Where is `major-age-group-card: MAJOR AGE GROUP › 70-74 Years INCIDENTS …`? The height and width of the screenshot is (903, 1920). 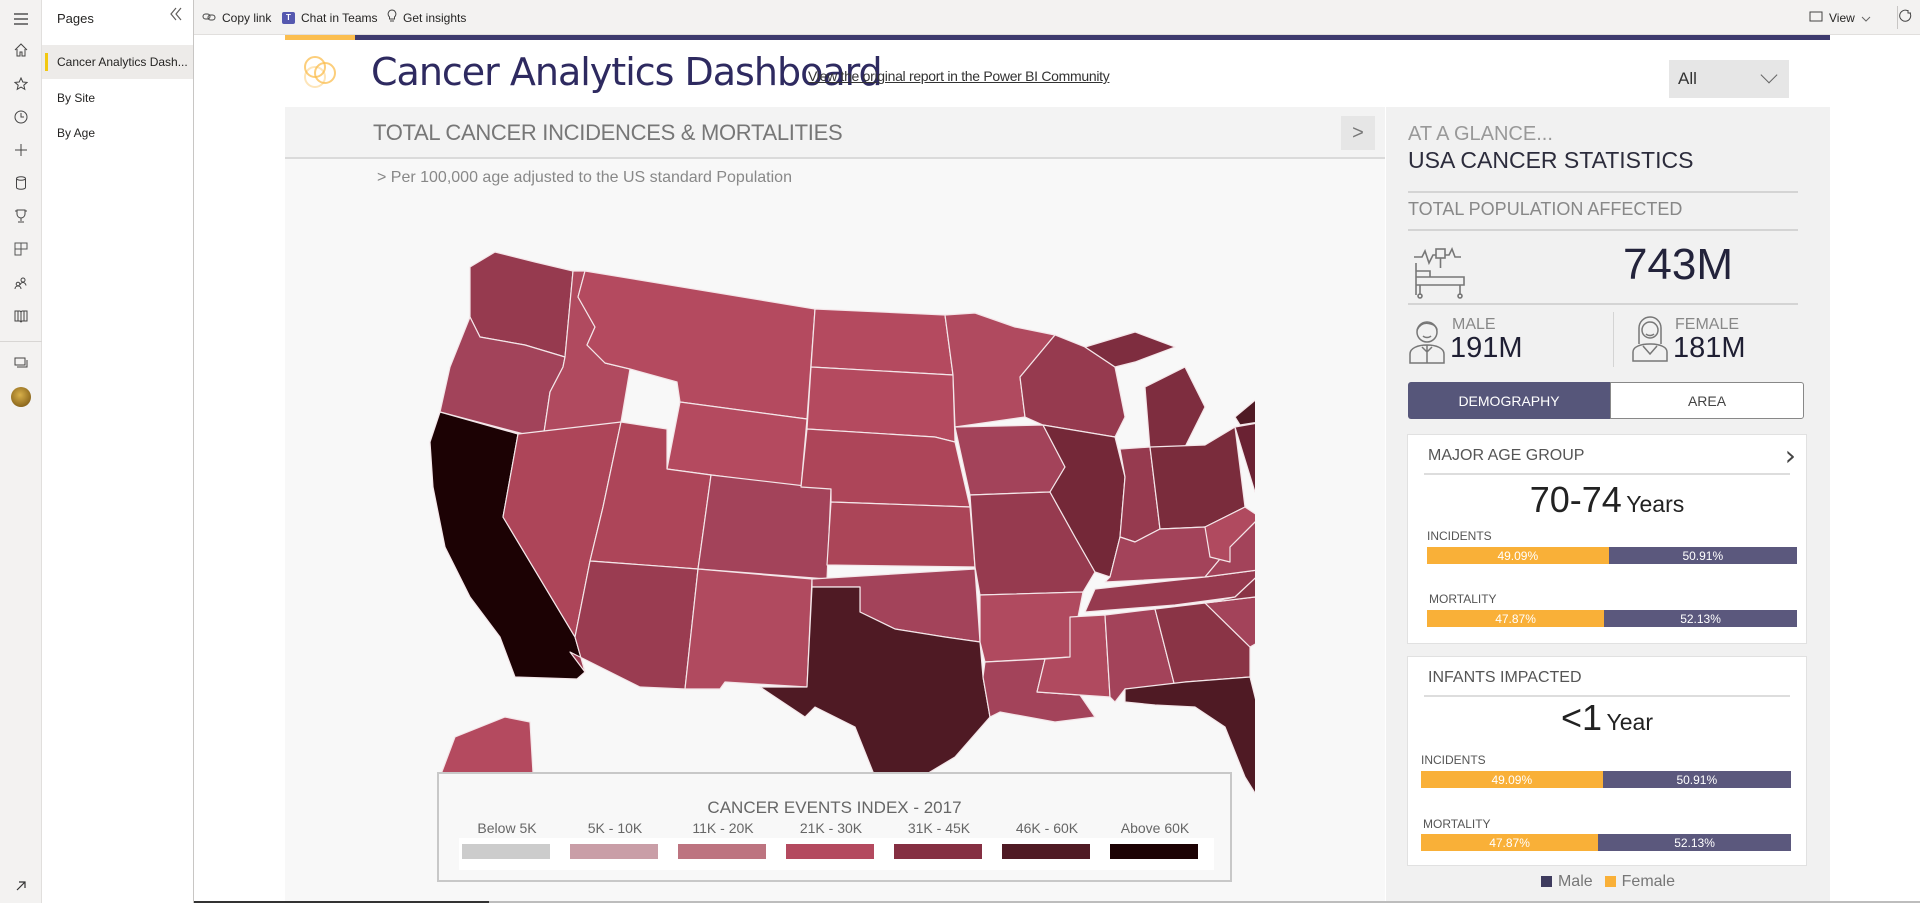 major-age-group-card: MAJOR AGE GROUP › 70-74 Years INCIDENTS … is located at coordinates (1607, 539).